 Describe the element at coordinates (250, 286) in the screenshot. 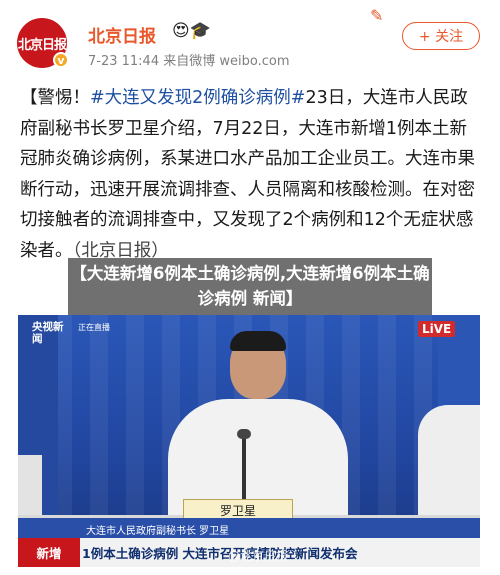

I see `overlay-caption: 【大连新增6例本土确诊病例,大连新增6例本土确诊病例 新闻】` at that location.